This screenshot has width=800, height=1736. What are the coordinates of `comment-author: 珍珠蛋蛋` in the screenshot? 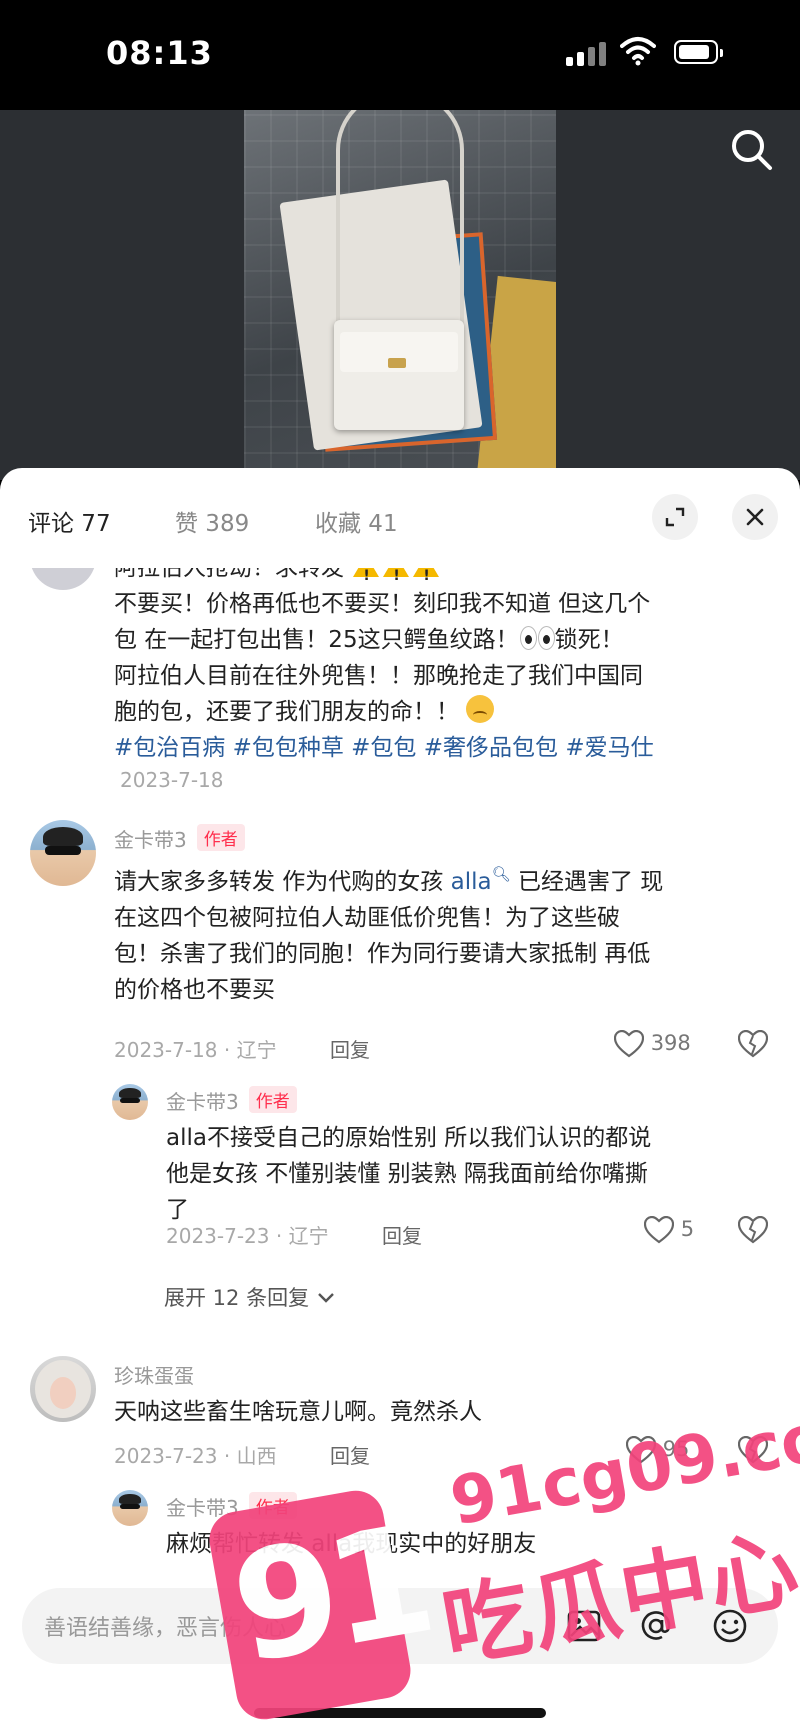 It's located at (154, 1374).